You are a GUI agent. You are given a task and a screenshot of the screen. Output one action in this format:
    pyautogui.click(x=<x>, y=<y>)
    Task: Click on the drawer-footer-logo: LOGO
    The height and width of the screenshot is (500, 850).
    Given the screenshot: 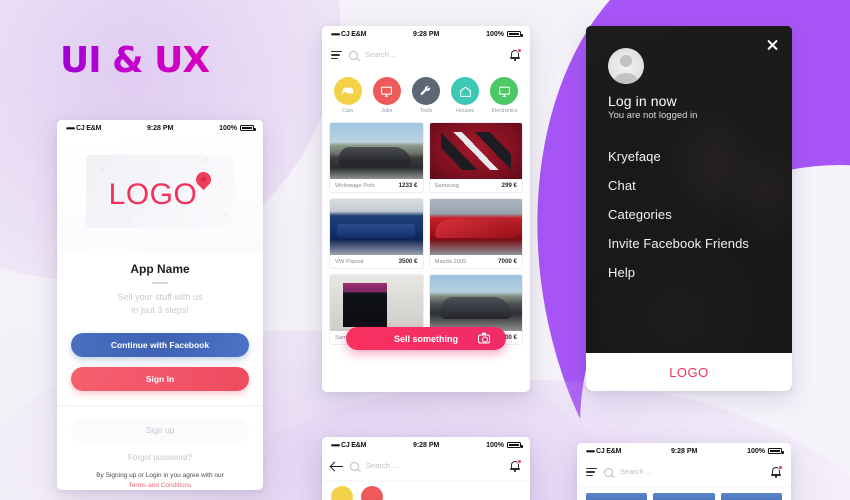 What is the action you would take?
    pyautogui.click(x=689, y=372)
    